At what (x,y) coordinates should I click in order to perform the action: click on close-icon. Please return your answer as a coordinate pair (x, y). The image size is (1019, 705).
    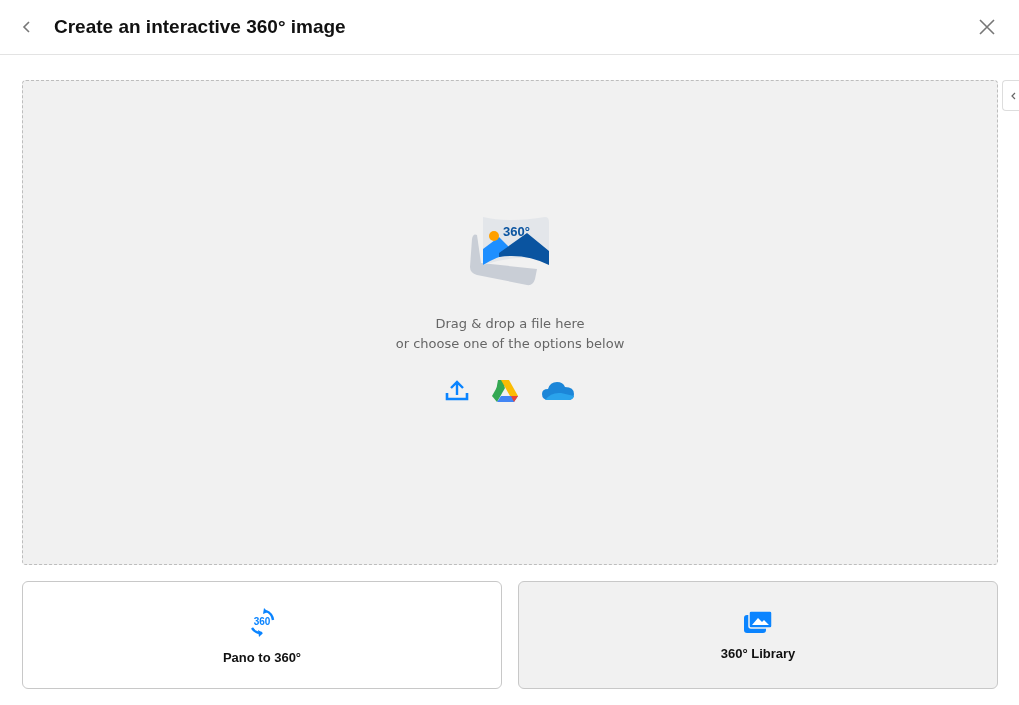
    Looking at the image, I should click on (987, 27).